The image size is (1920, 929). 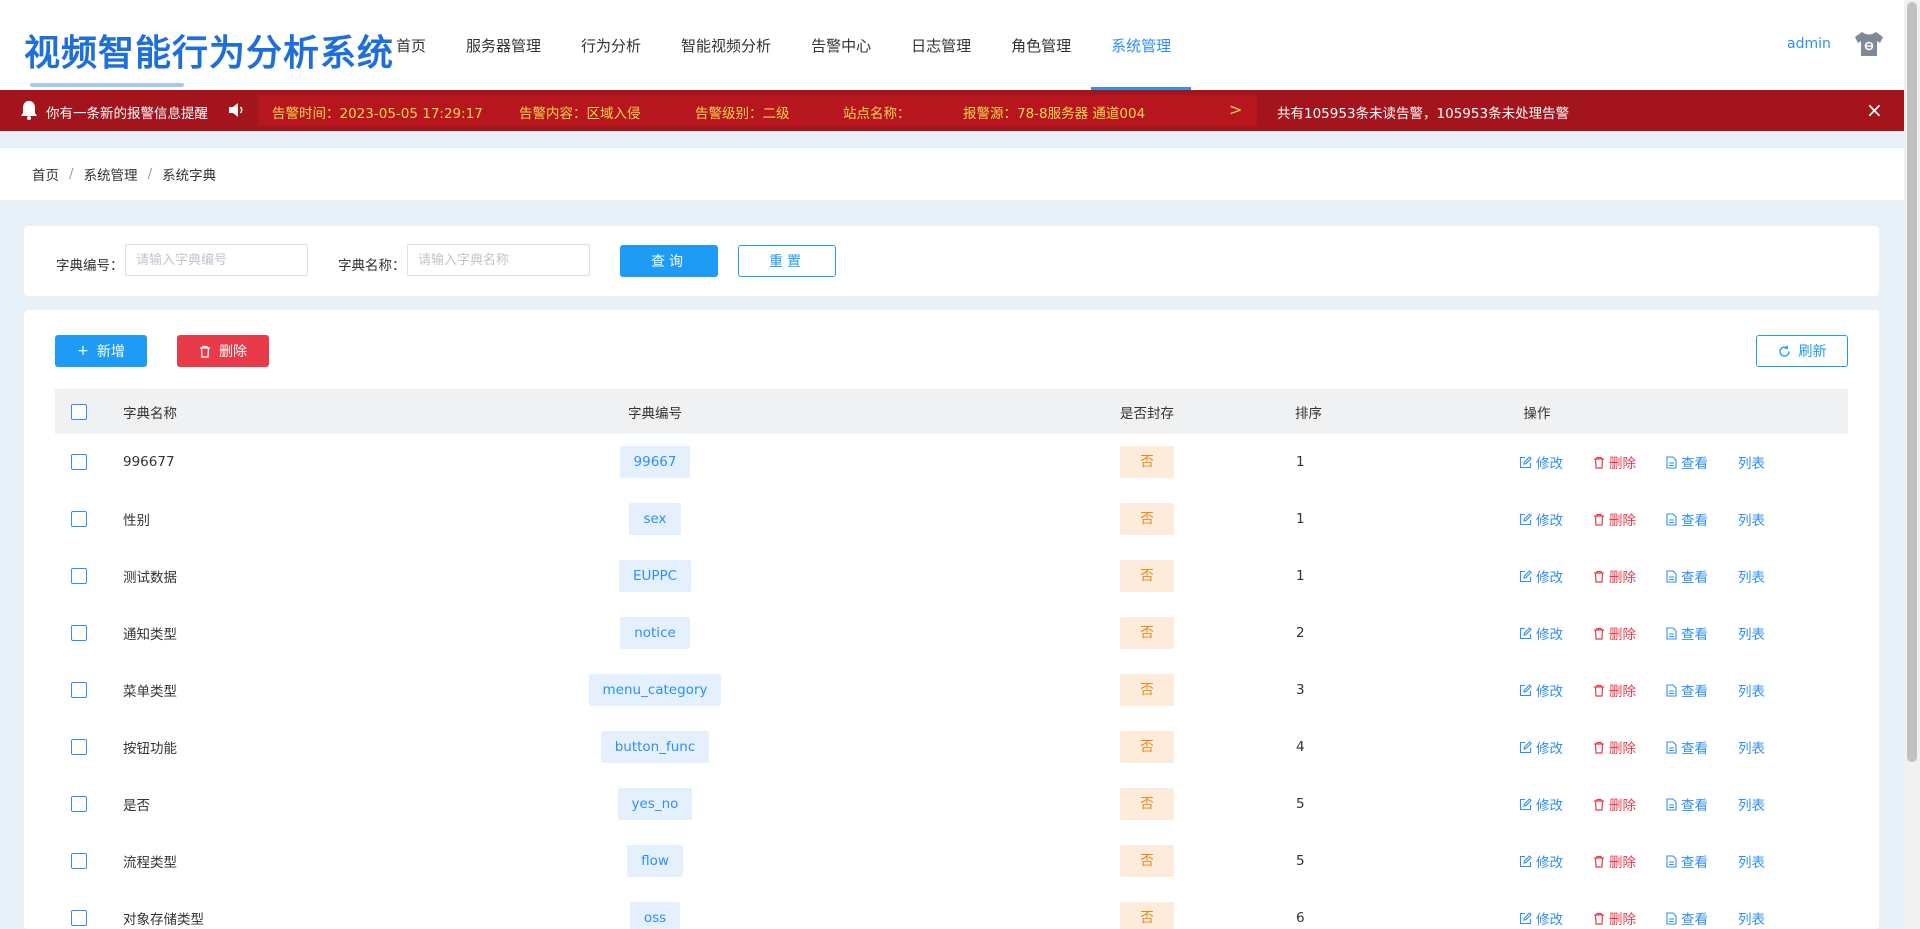 I want to click on alarm-close-icon: ×, so click(x=1874, y=110).